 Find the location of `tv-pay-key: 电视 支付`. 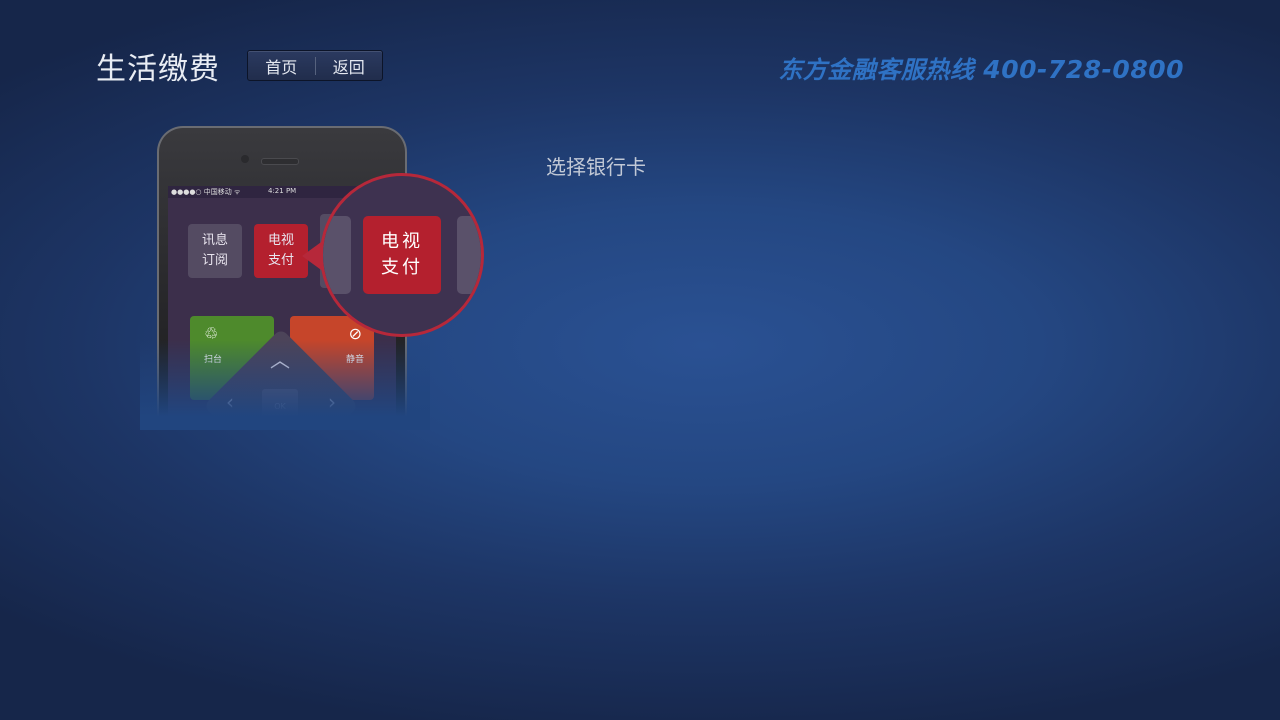

tv-pay-key: 电视 支付 is located at coordinates (281, 251).